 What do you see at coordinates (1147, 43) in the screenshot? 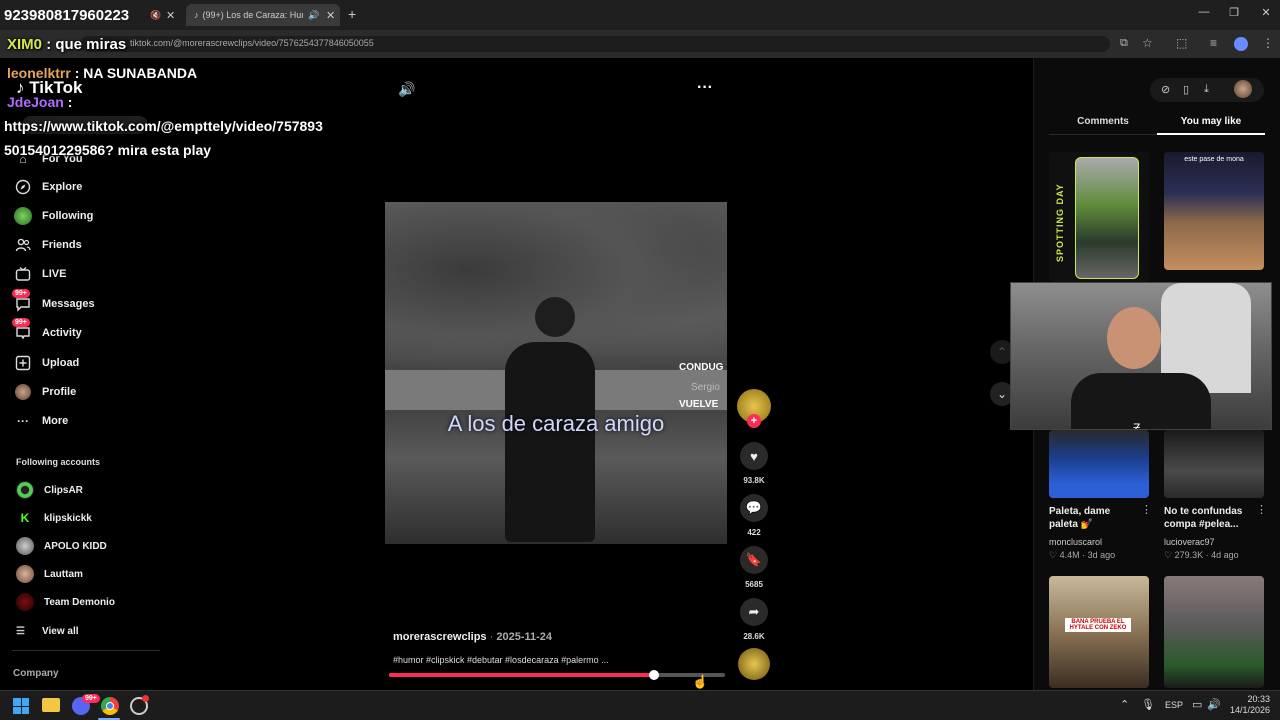
I see `bookmark-star-icon: ☆` at bounding box center [1147, 43].